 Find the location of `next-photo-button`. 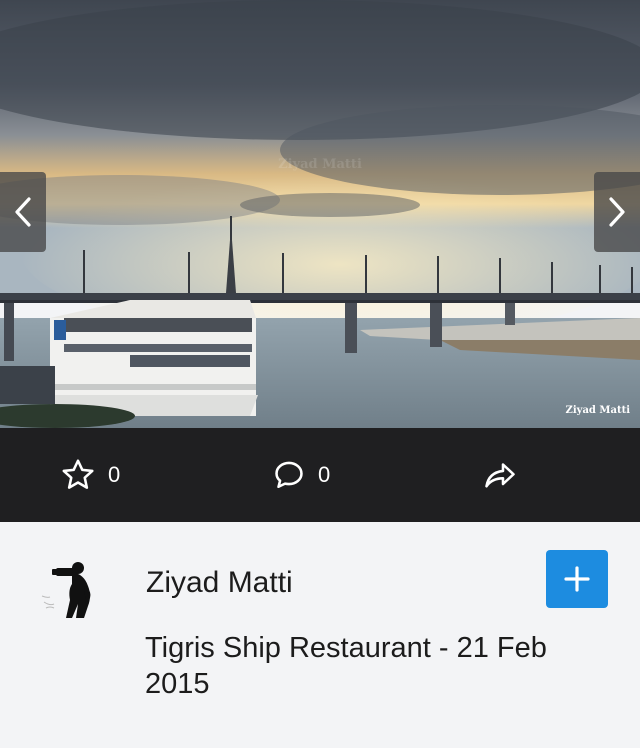

next-photo-button is located at coordinates (617, 212).